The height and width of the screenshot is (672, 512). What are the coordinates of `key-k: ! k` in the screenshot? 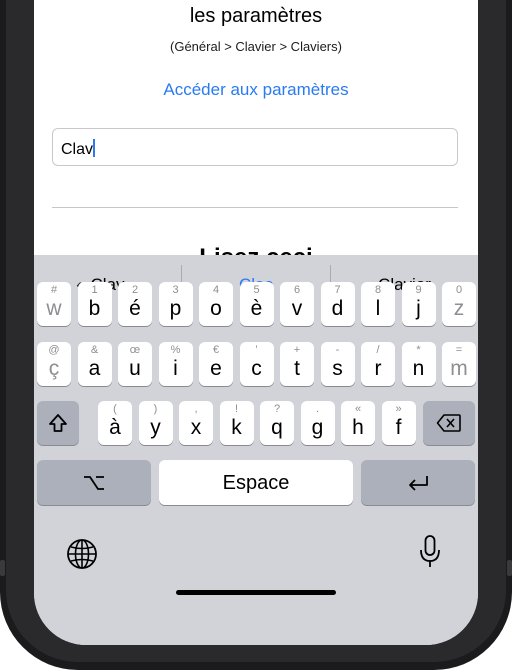 It's located at (236, 423).